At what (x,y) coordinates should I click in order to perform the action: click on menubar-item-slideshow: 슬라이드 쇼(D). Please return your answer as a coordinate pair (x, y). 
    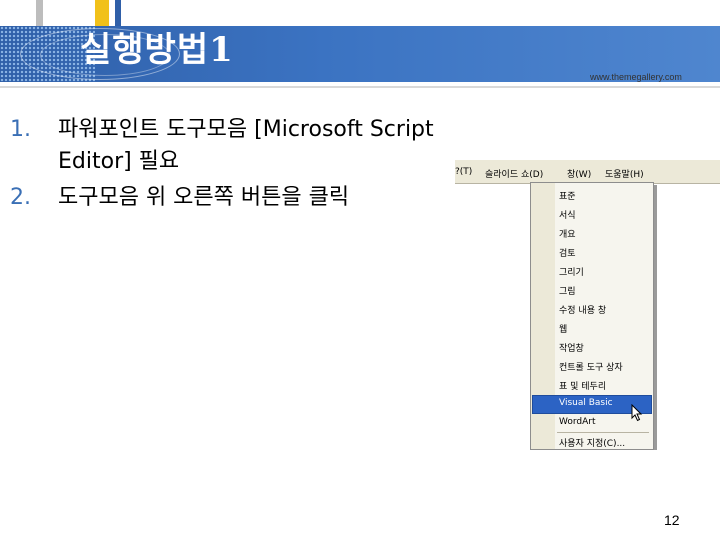
    Looking at the image, I should click on (514, 173).